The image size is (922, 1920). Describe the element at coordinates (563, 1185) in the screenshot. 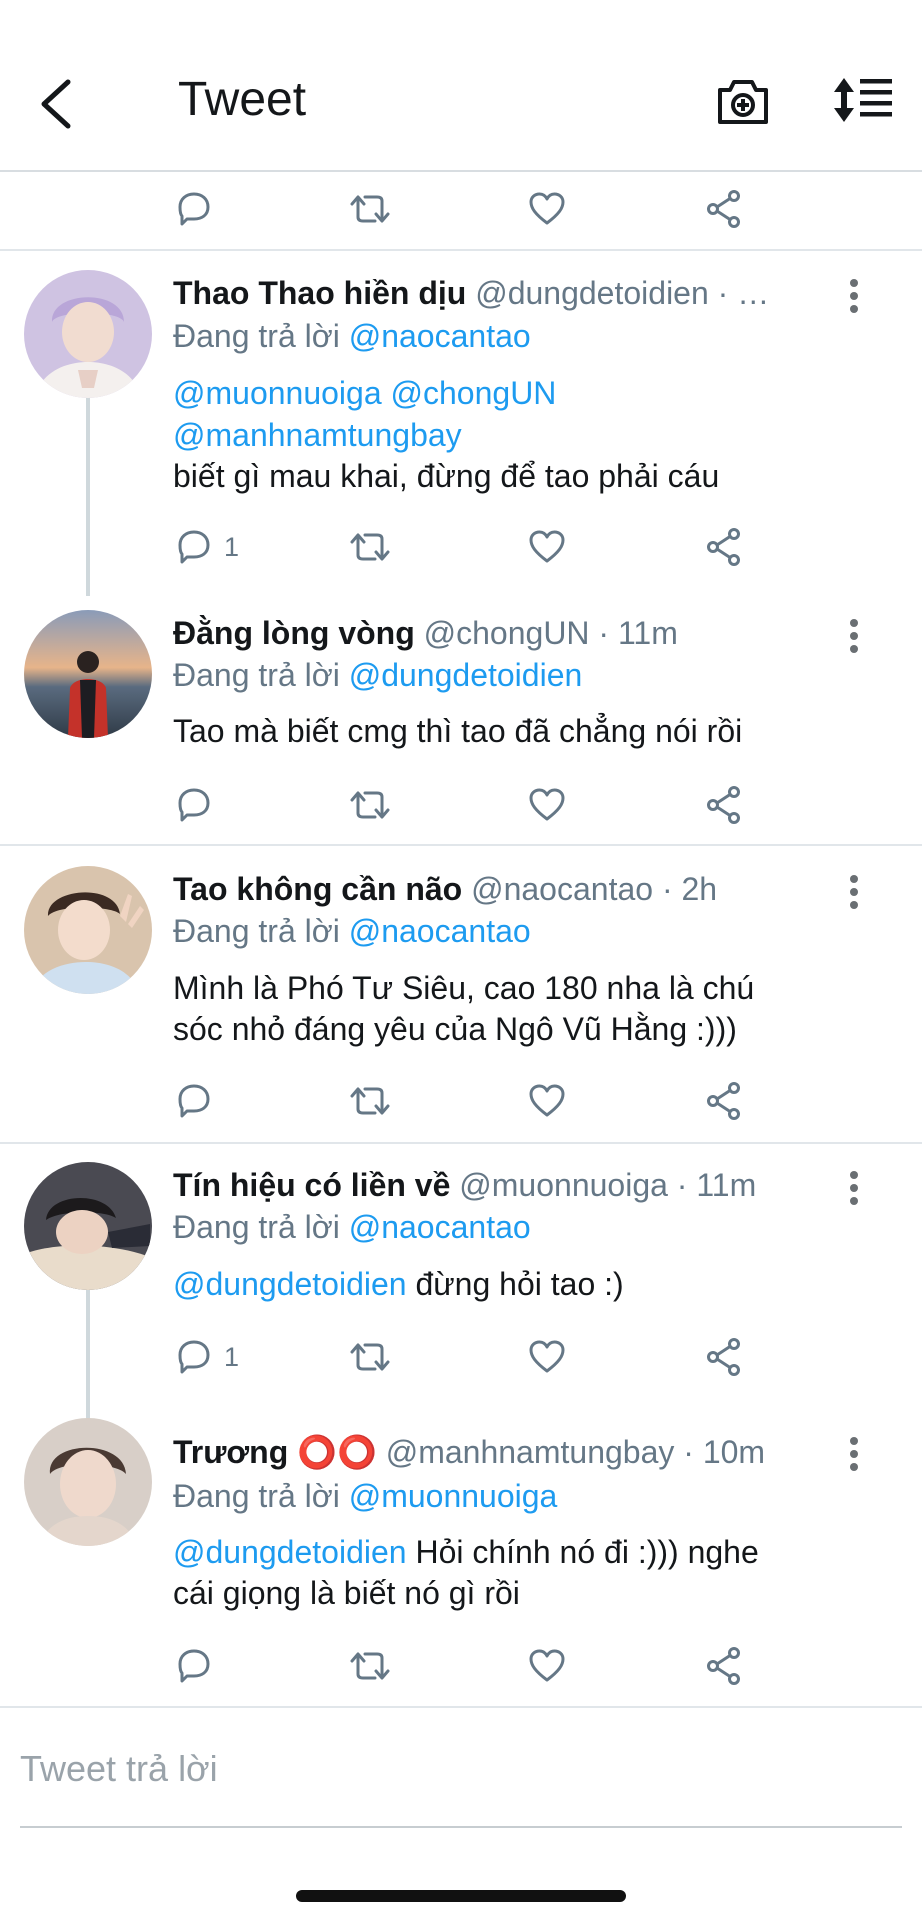

I see `handle: @muonnuoiga` at that location.